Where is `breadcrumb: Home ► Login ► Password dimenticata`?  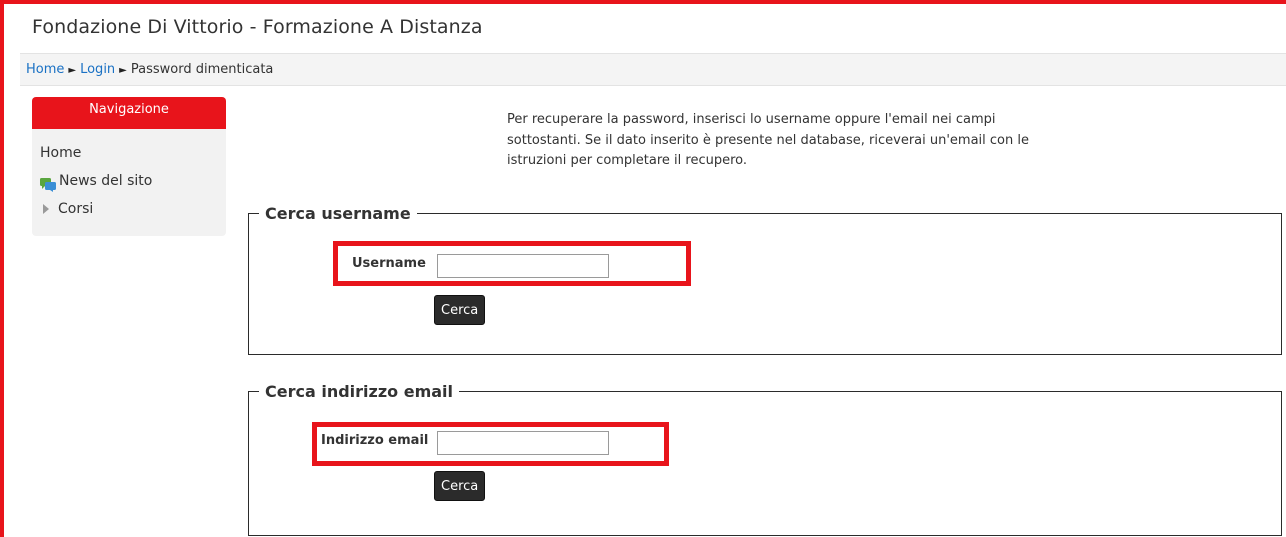 breadcrumb: Home ► Login ► Password dimenticata is located at coordinates (653, 69).